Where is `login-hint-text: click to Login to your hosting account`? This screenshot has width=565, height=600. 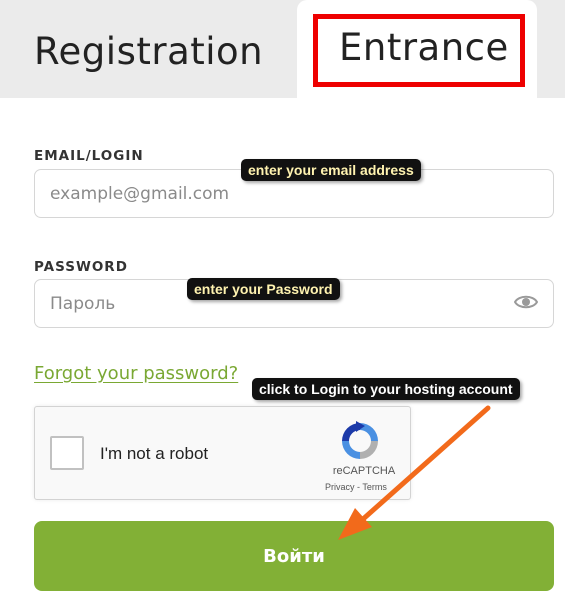
login-hint-text: click to Login to your hosting account is located at coordinates (386, 389).